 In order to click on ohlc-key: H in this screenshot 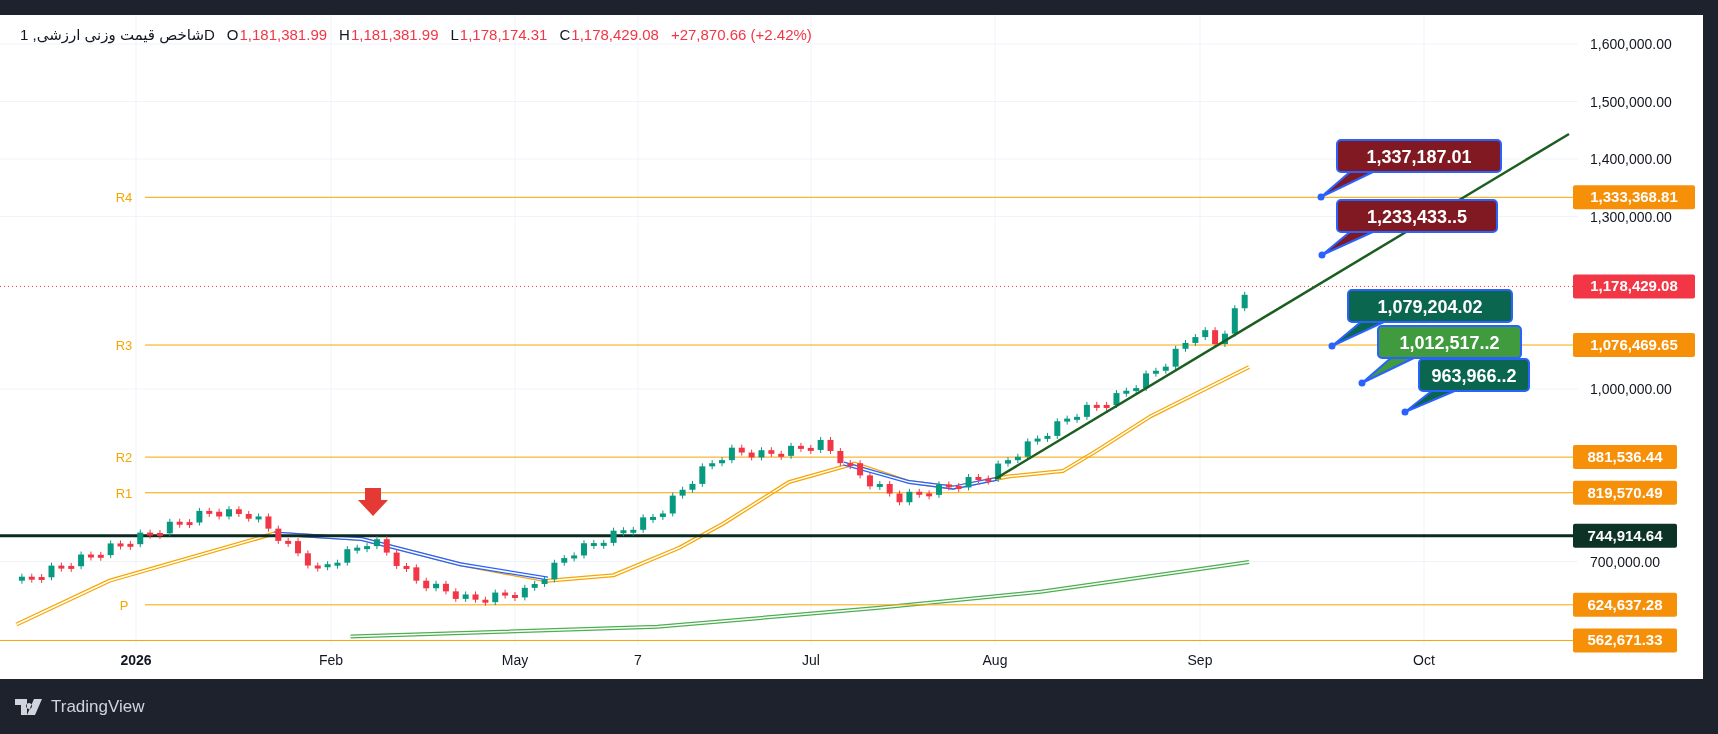, I will do `click(344, 34)`.